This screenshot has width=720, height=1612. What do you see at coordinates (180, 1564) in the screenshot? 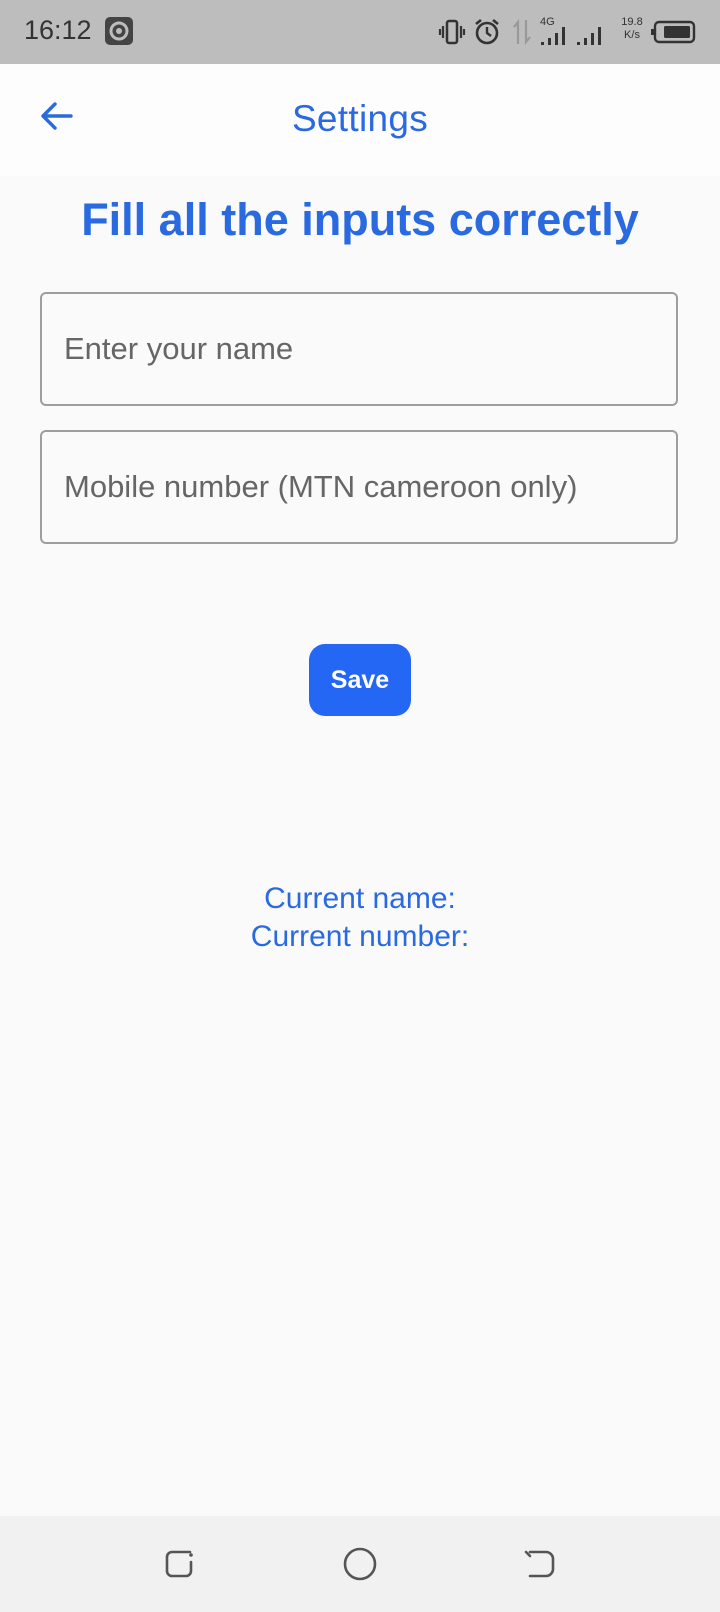
I see `recent-apps-icon` at bounding box center [180, 1564].